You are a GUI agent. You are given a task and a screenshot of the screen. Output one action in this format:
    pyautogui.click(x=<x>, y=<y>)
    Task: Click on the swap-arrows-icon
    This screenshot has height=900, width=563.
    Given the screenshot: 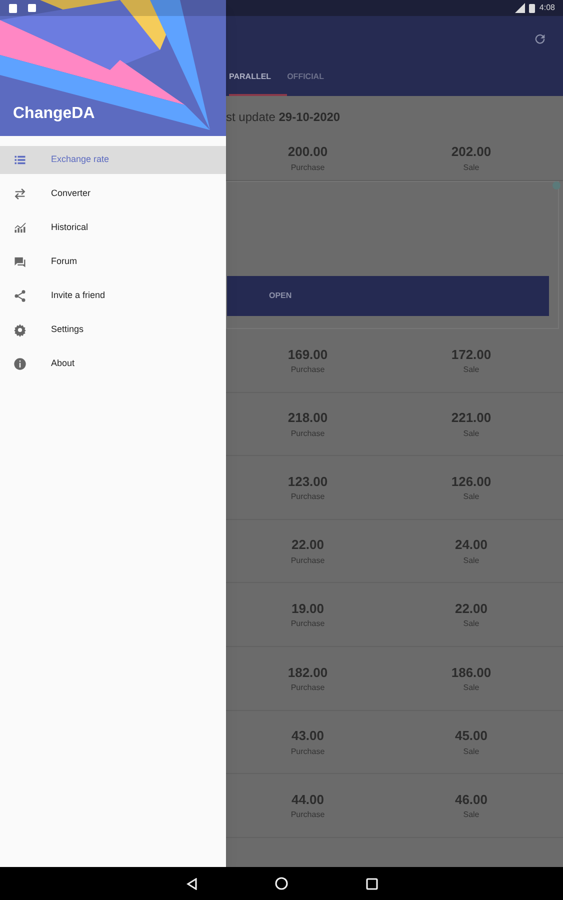 What is the action you would take?
    pyautogui.click(x=20, y=194)
    